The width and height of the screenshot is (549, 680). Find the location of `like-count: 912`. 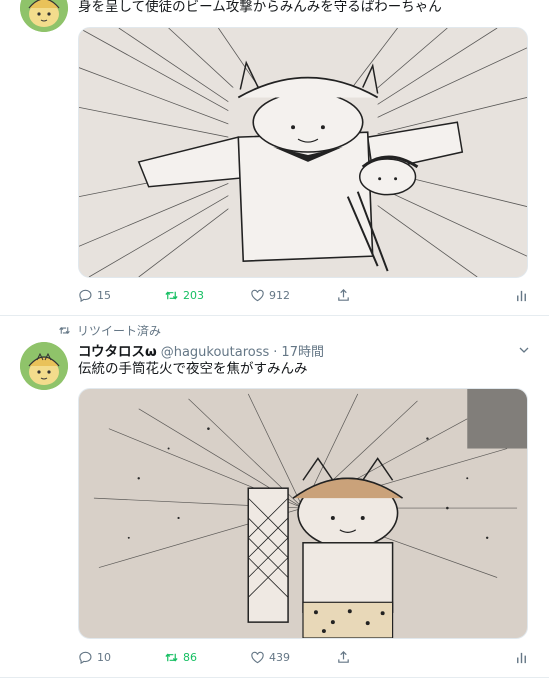

like-count: 912 is located at coordinates (279, 295).